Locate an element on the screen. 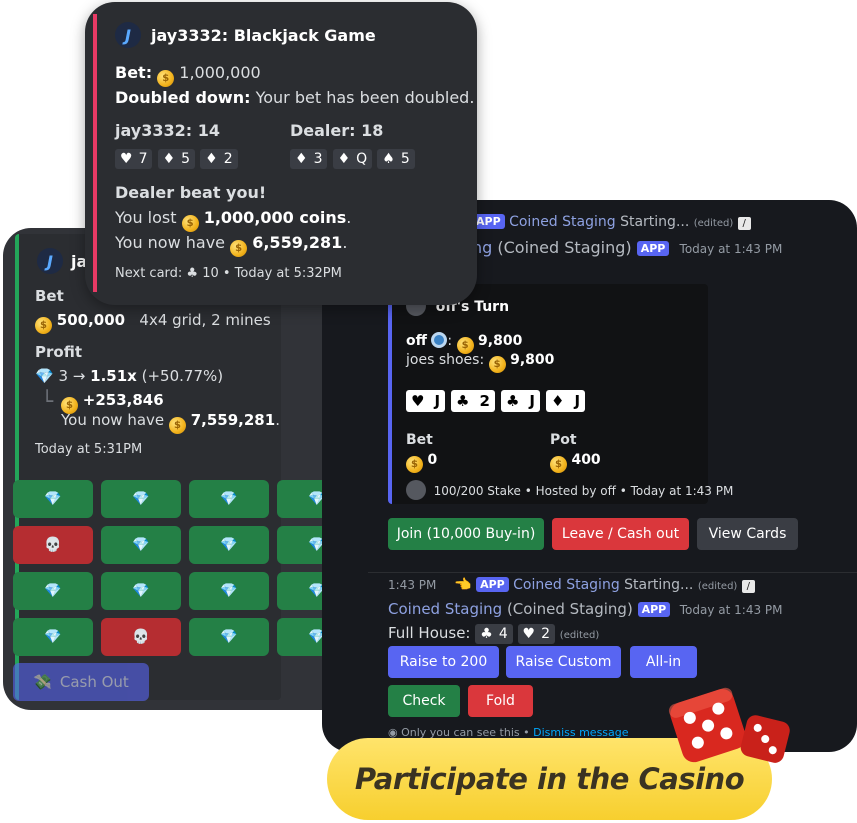  have-row: You now have $ 6,559,281. is located at coordinates (231, 245).